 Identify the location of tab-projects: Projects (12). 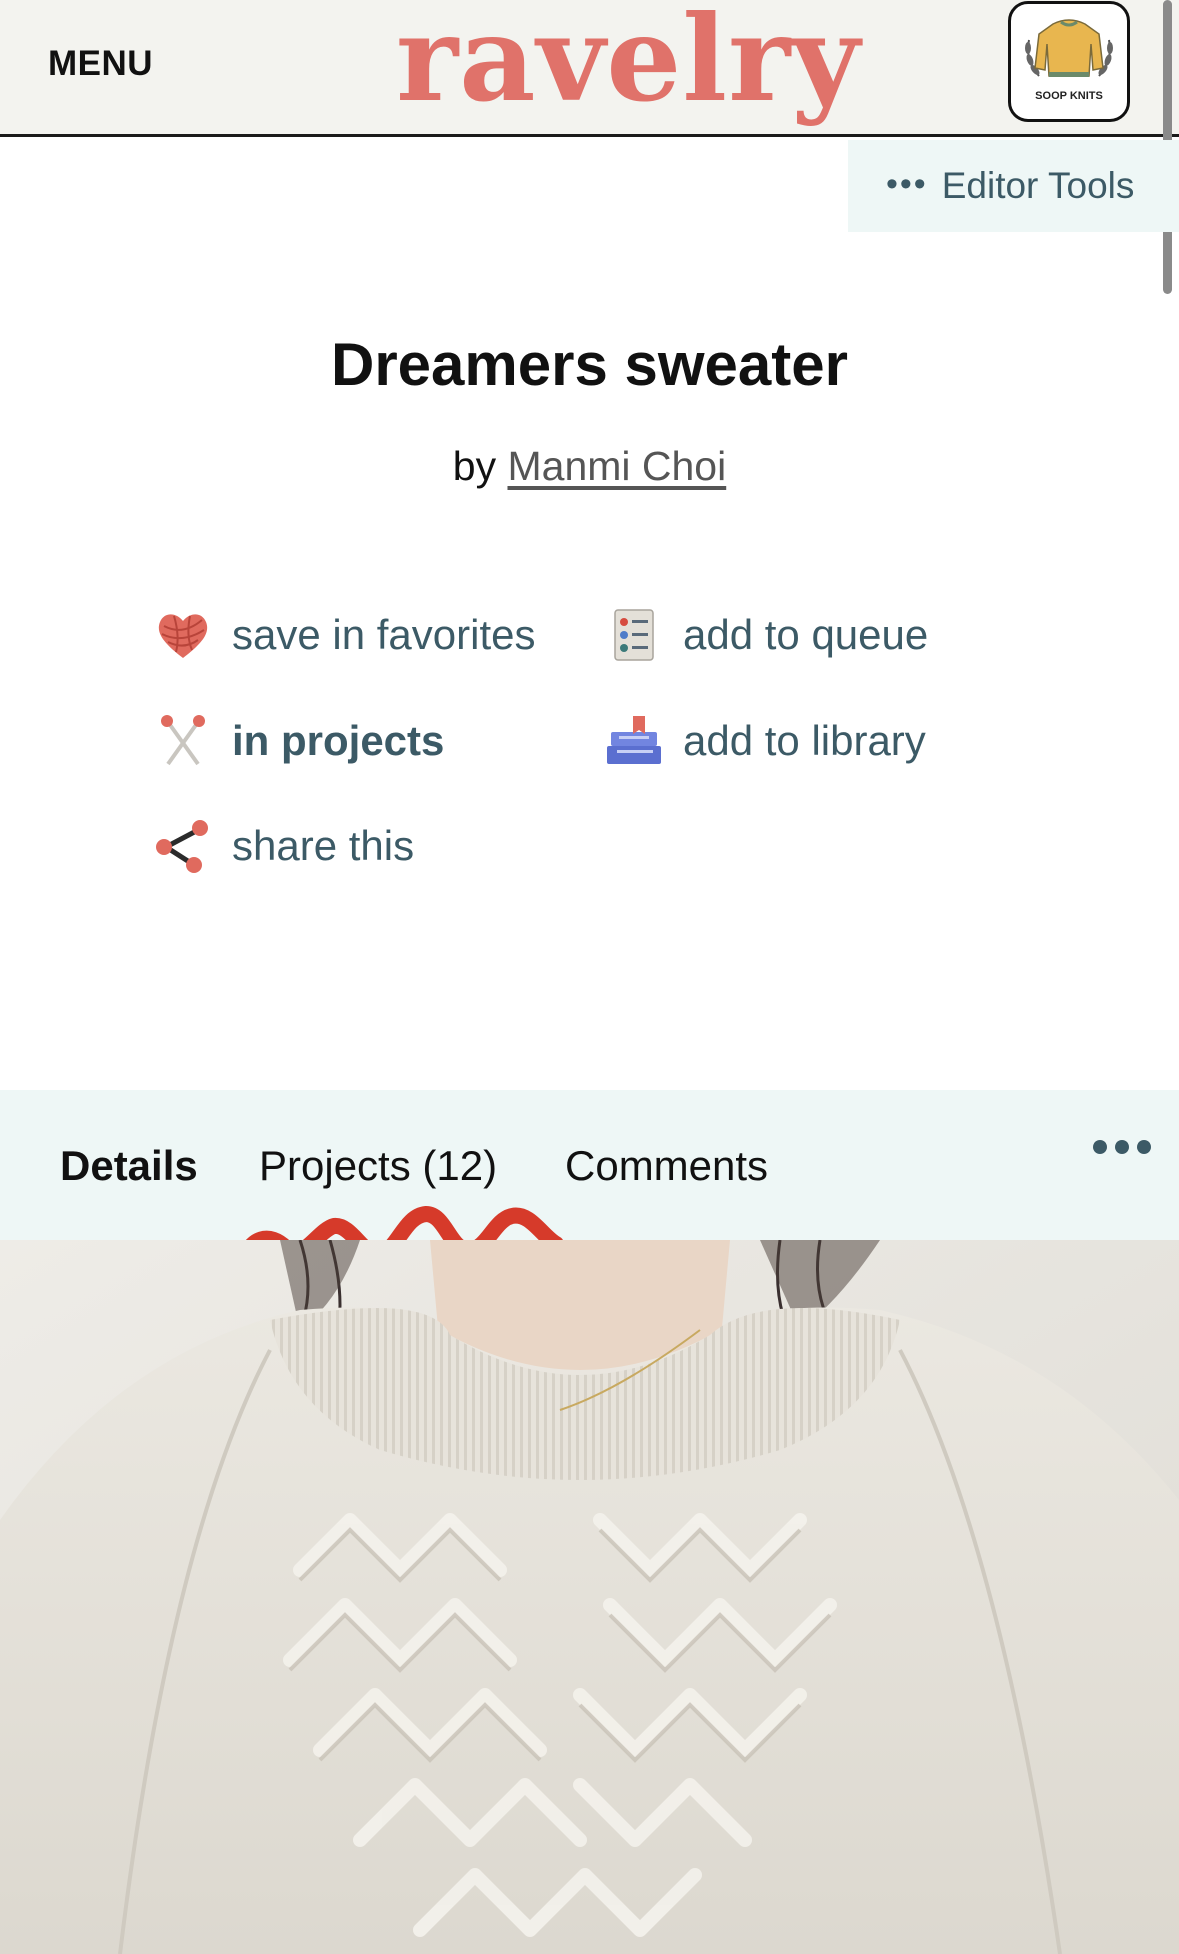
(378, 1166).